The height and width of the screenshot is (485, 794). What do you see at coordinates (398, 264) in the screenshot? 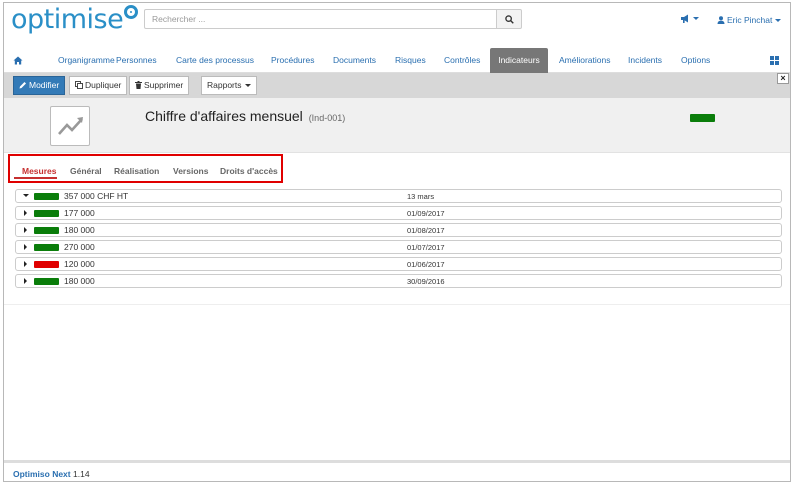
I see `list-item: 120 000 01/06/2017` at bounding box center [398, 264].